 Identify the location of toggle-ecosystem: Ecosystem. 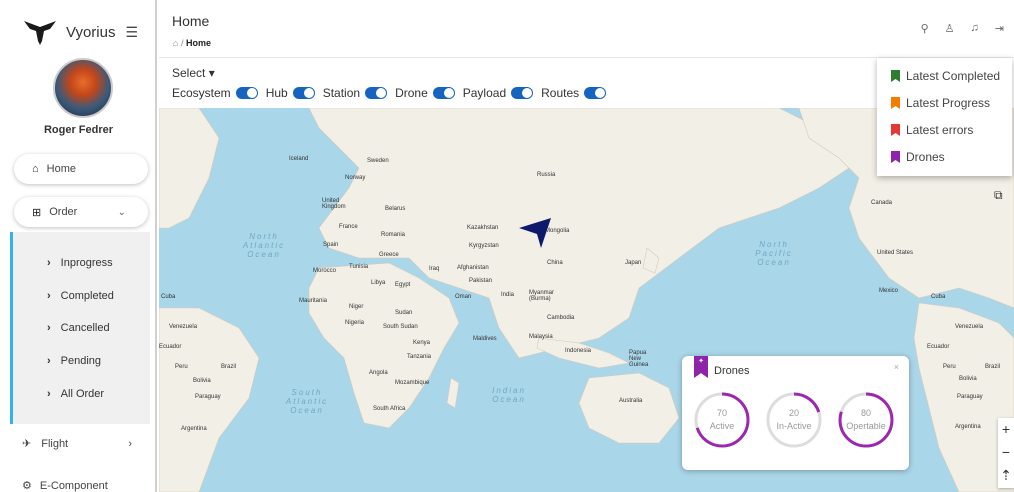
(215, 93).